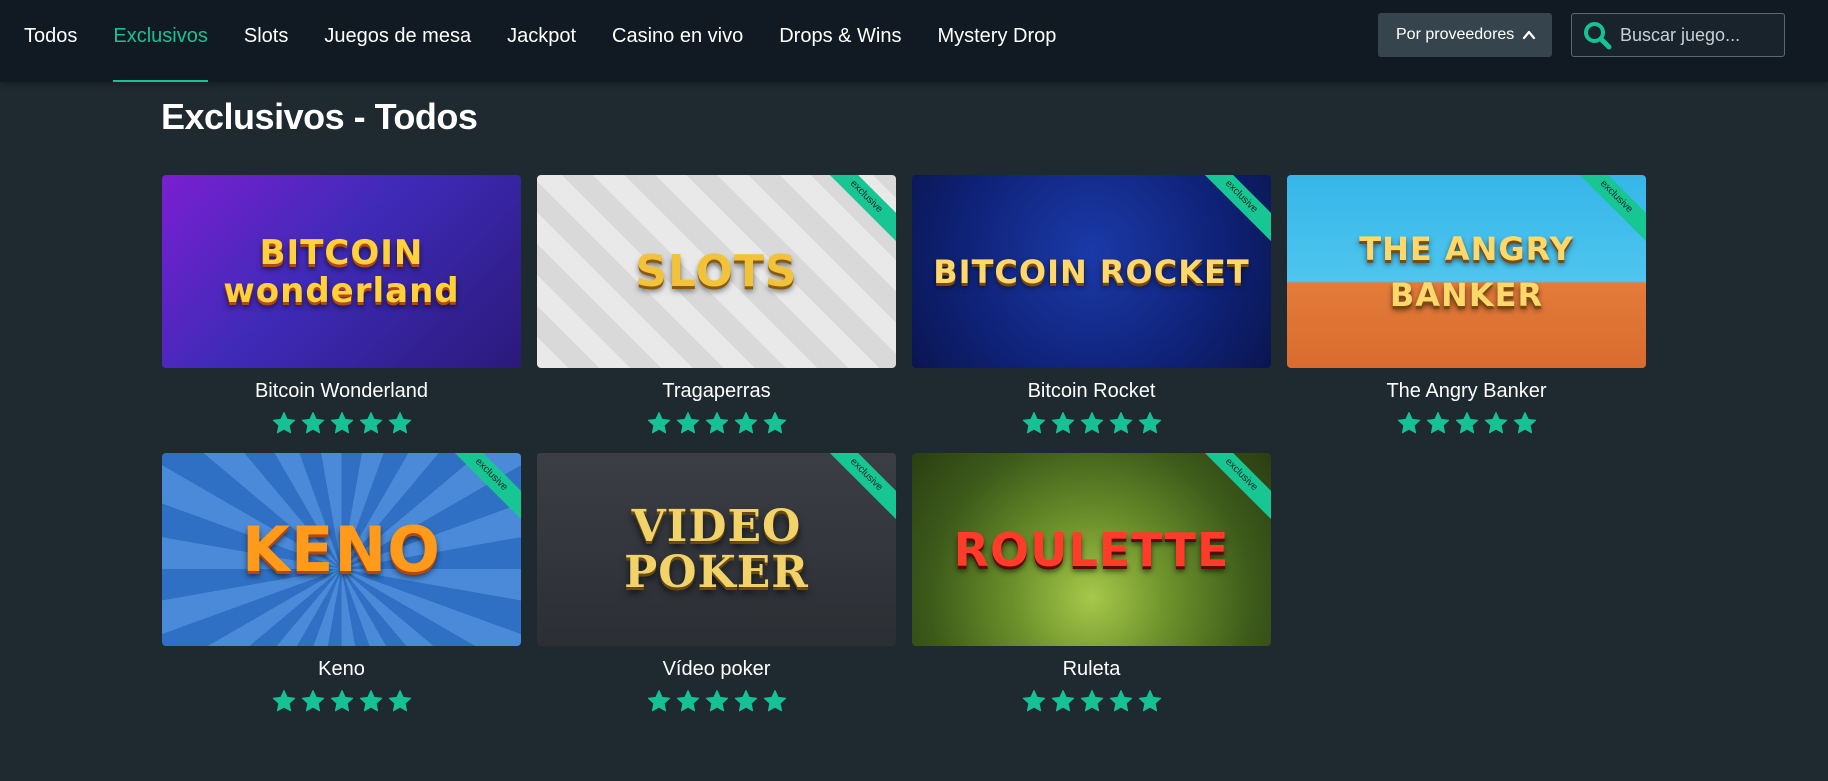  What do you see at coordinates (541, 41) in the screenshot?
I see `tab-jackpot: Jackpot` at bounding box center [541, 41].